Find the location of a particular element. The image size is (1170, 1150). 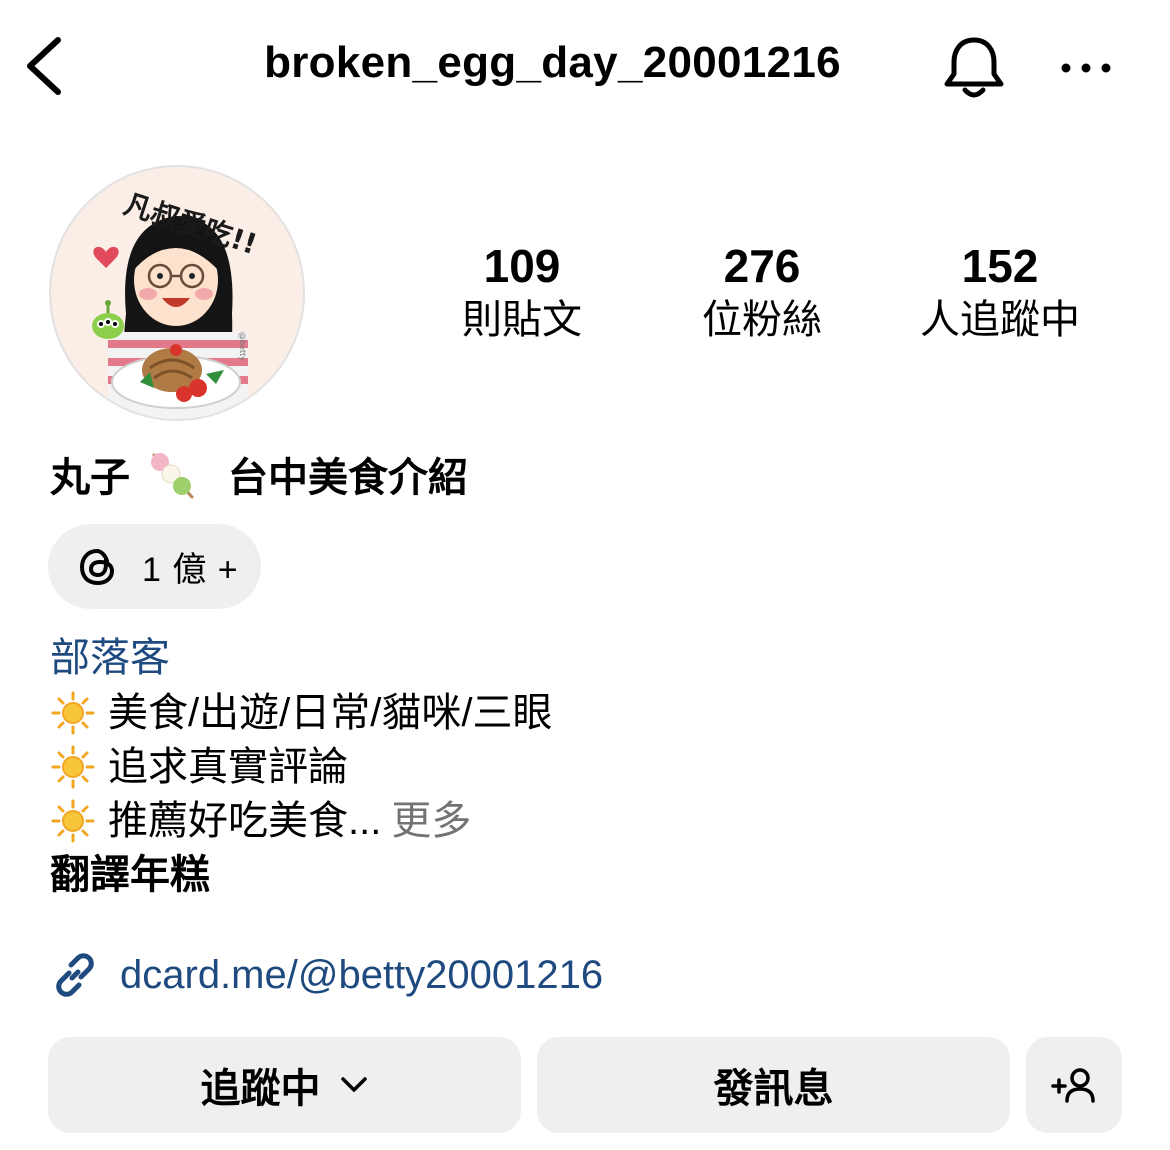

stat-following: 152 人追蹤中 is located at coordinates (1000, 293).